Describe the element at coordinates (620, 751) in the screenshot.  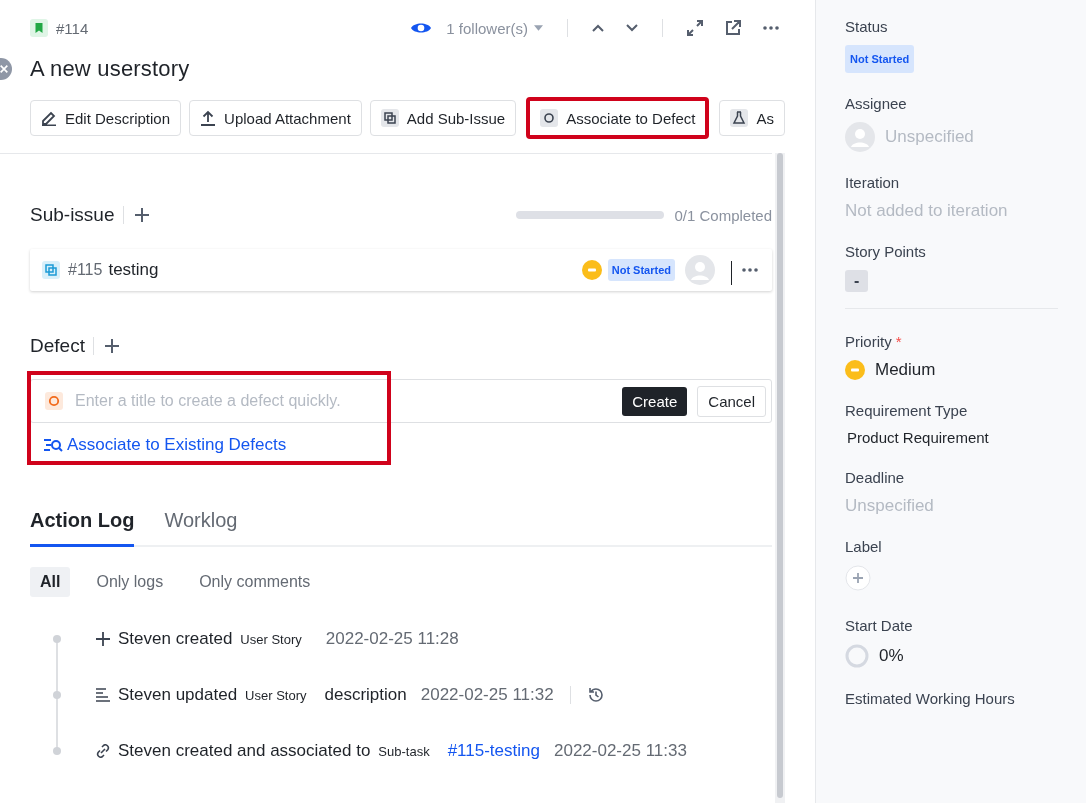
I see `log-time: 2022-02-25 11:33` at that location.